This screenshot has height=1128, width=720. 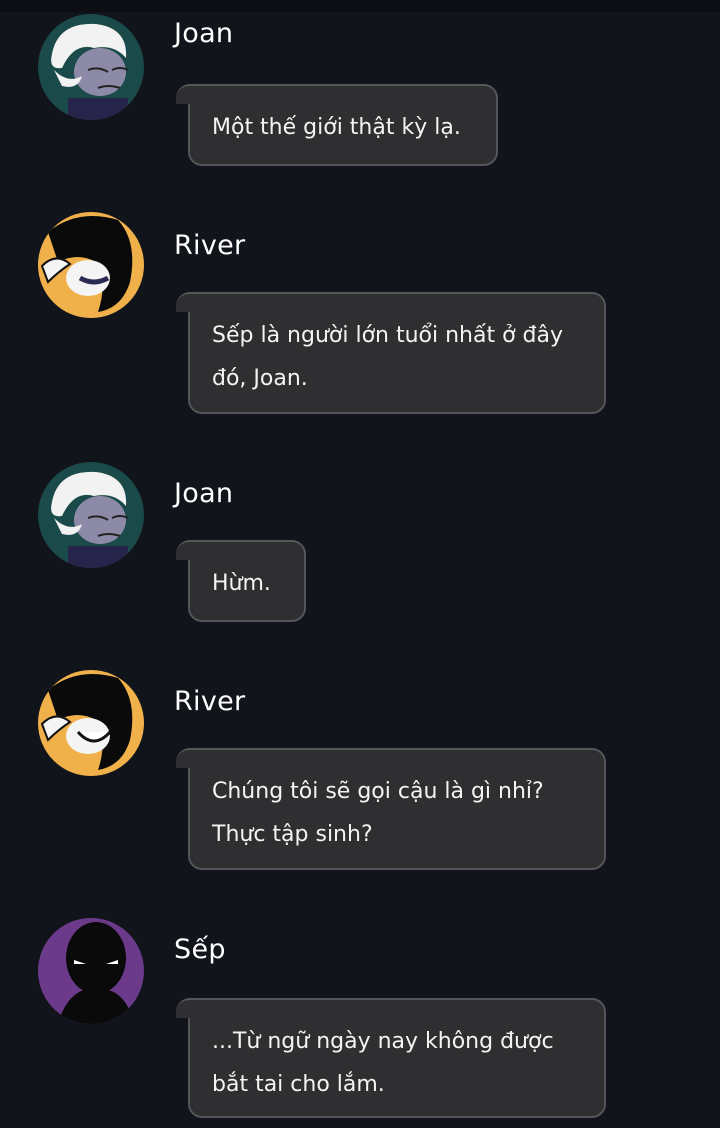 I want to click on message-bubble: Một thế giới thật kỳ lạ., so click(x=337, y=125).